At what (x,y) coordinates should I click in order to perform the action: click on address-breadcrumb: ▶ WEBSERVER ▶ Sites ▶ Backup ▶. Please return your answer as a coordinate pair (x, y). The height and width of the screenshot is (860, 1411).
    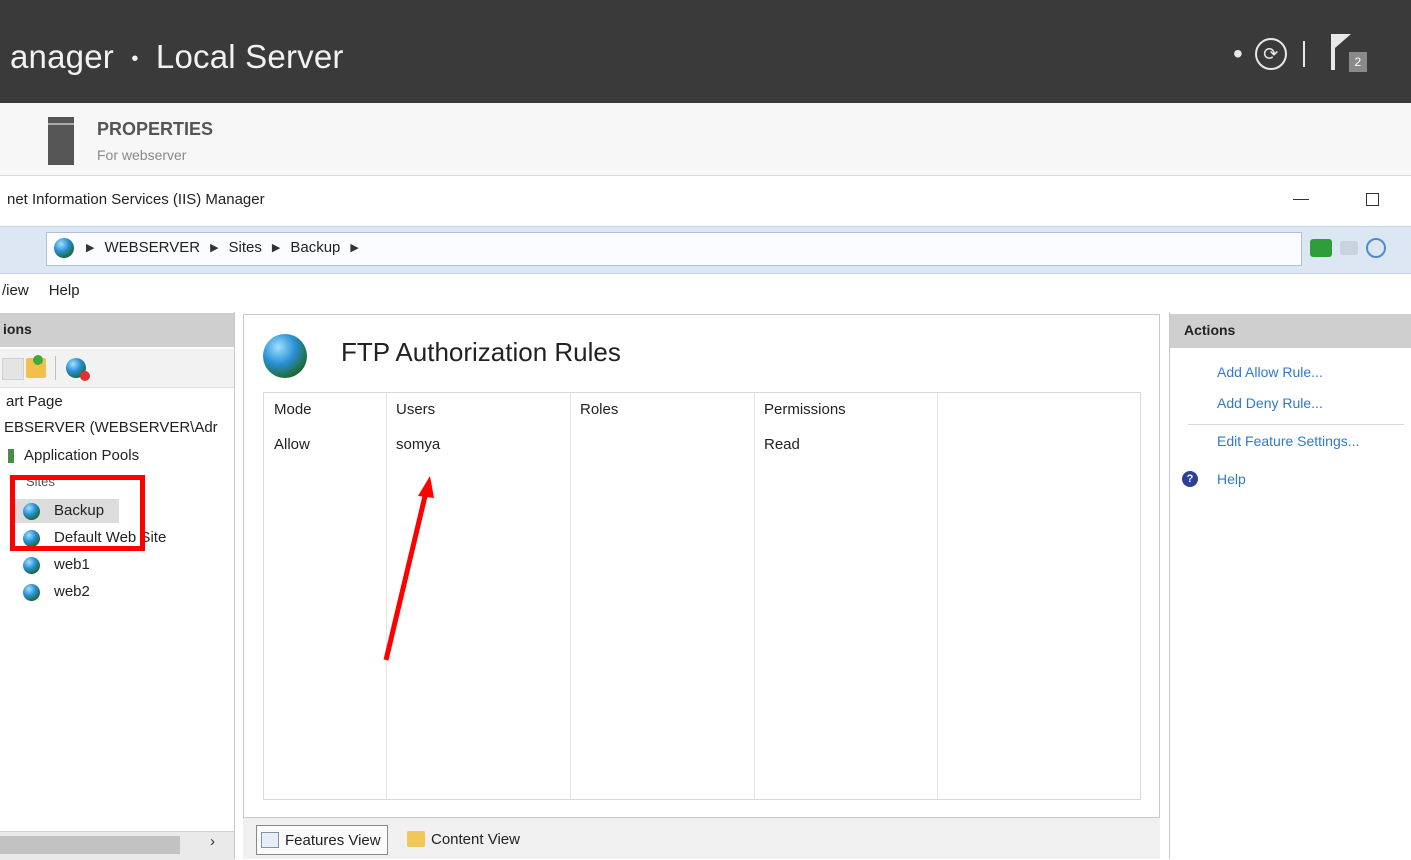
    Looking at the image, I should click on (222, 247).